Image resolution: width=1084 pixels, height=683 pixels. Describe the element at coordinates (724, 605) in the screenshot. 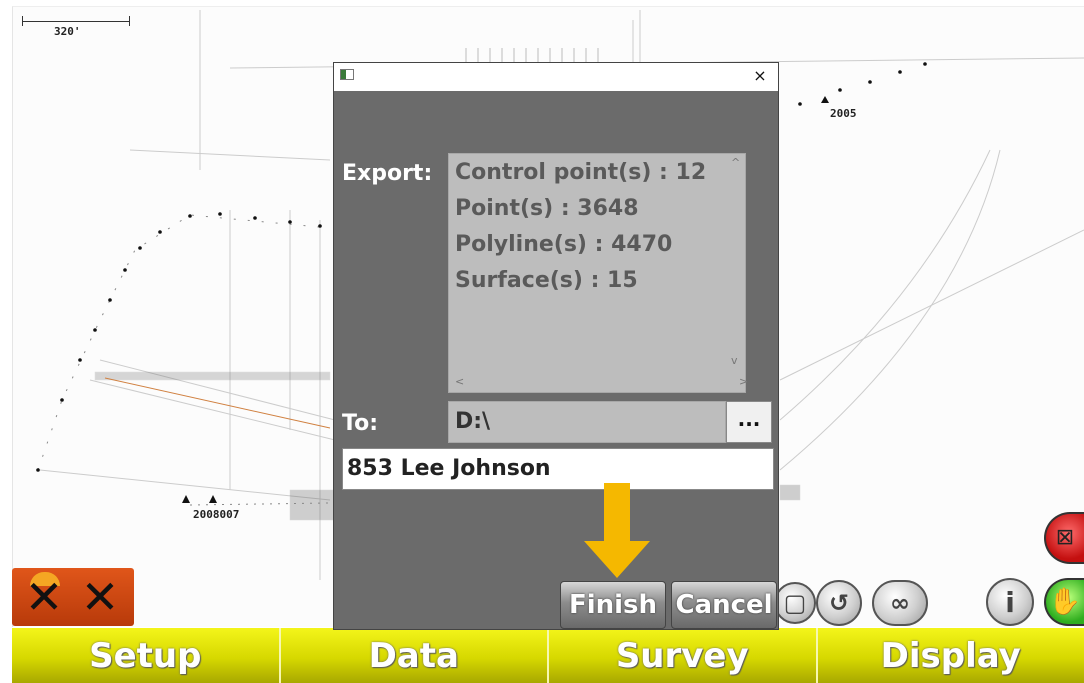

I see `cancel-button: Cancel` at that location.